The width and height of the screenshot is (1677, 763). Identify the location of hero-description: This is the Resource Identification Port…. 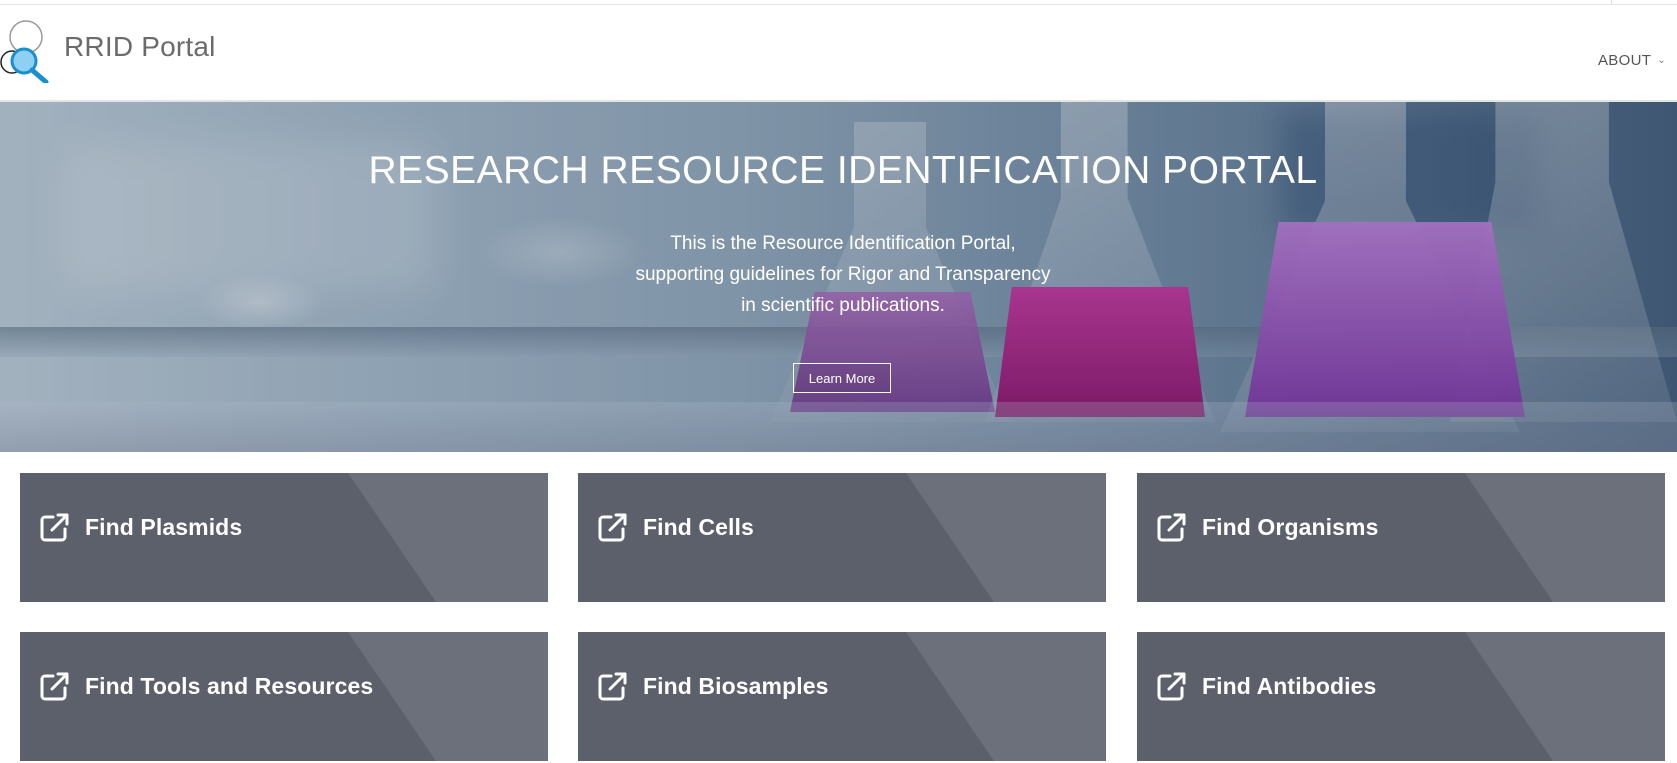
(838, 274).